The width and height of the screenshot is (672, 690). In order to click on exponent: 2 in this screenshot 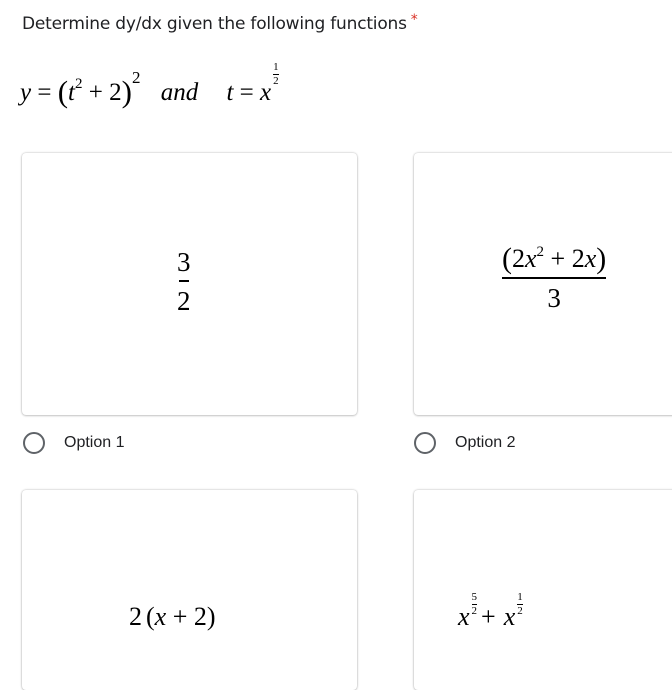, I will do `click(540, 252)`.